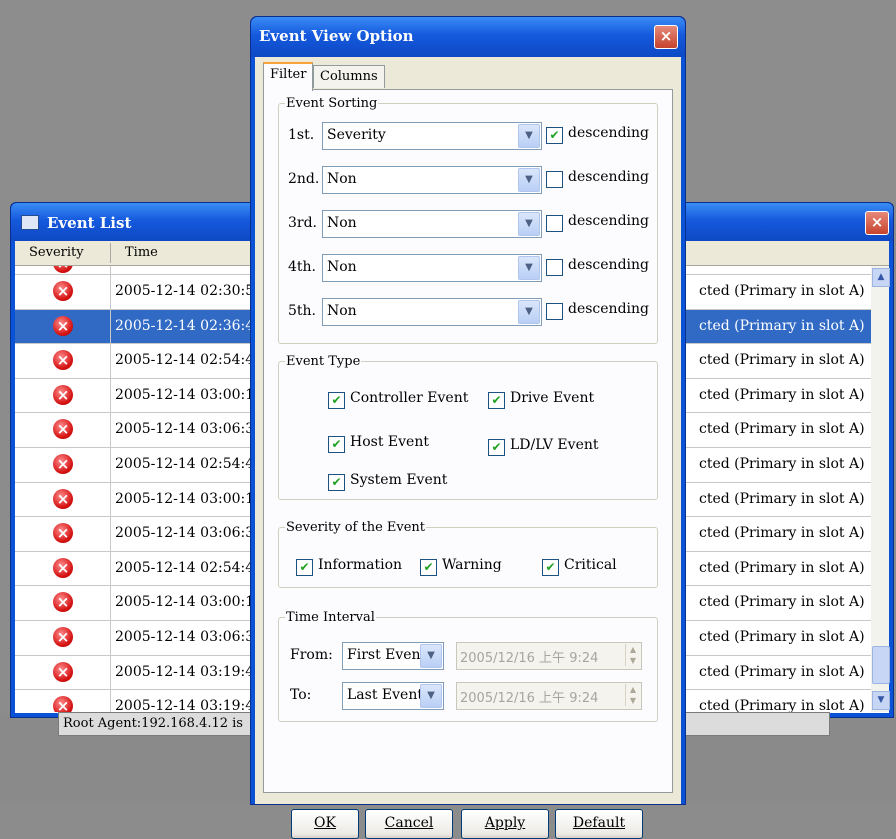 This screenshot has width=896, height=839. What do you see at coordinates (590, 565) in the screenshot?
I see `critical-label: Critical` at bounding box center [590, 565].